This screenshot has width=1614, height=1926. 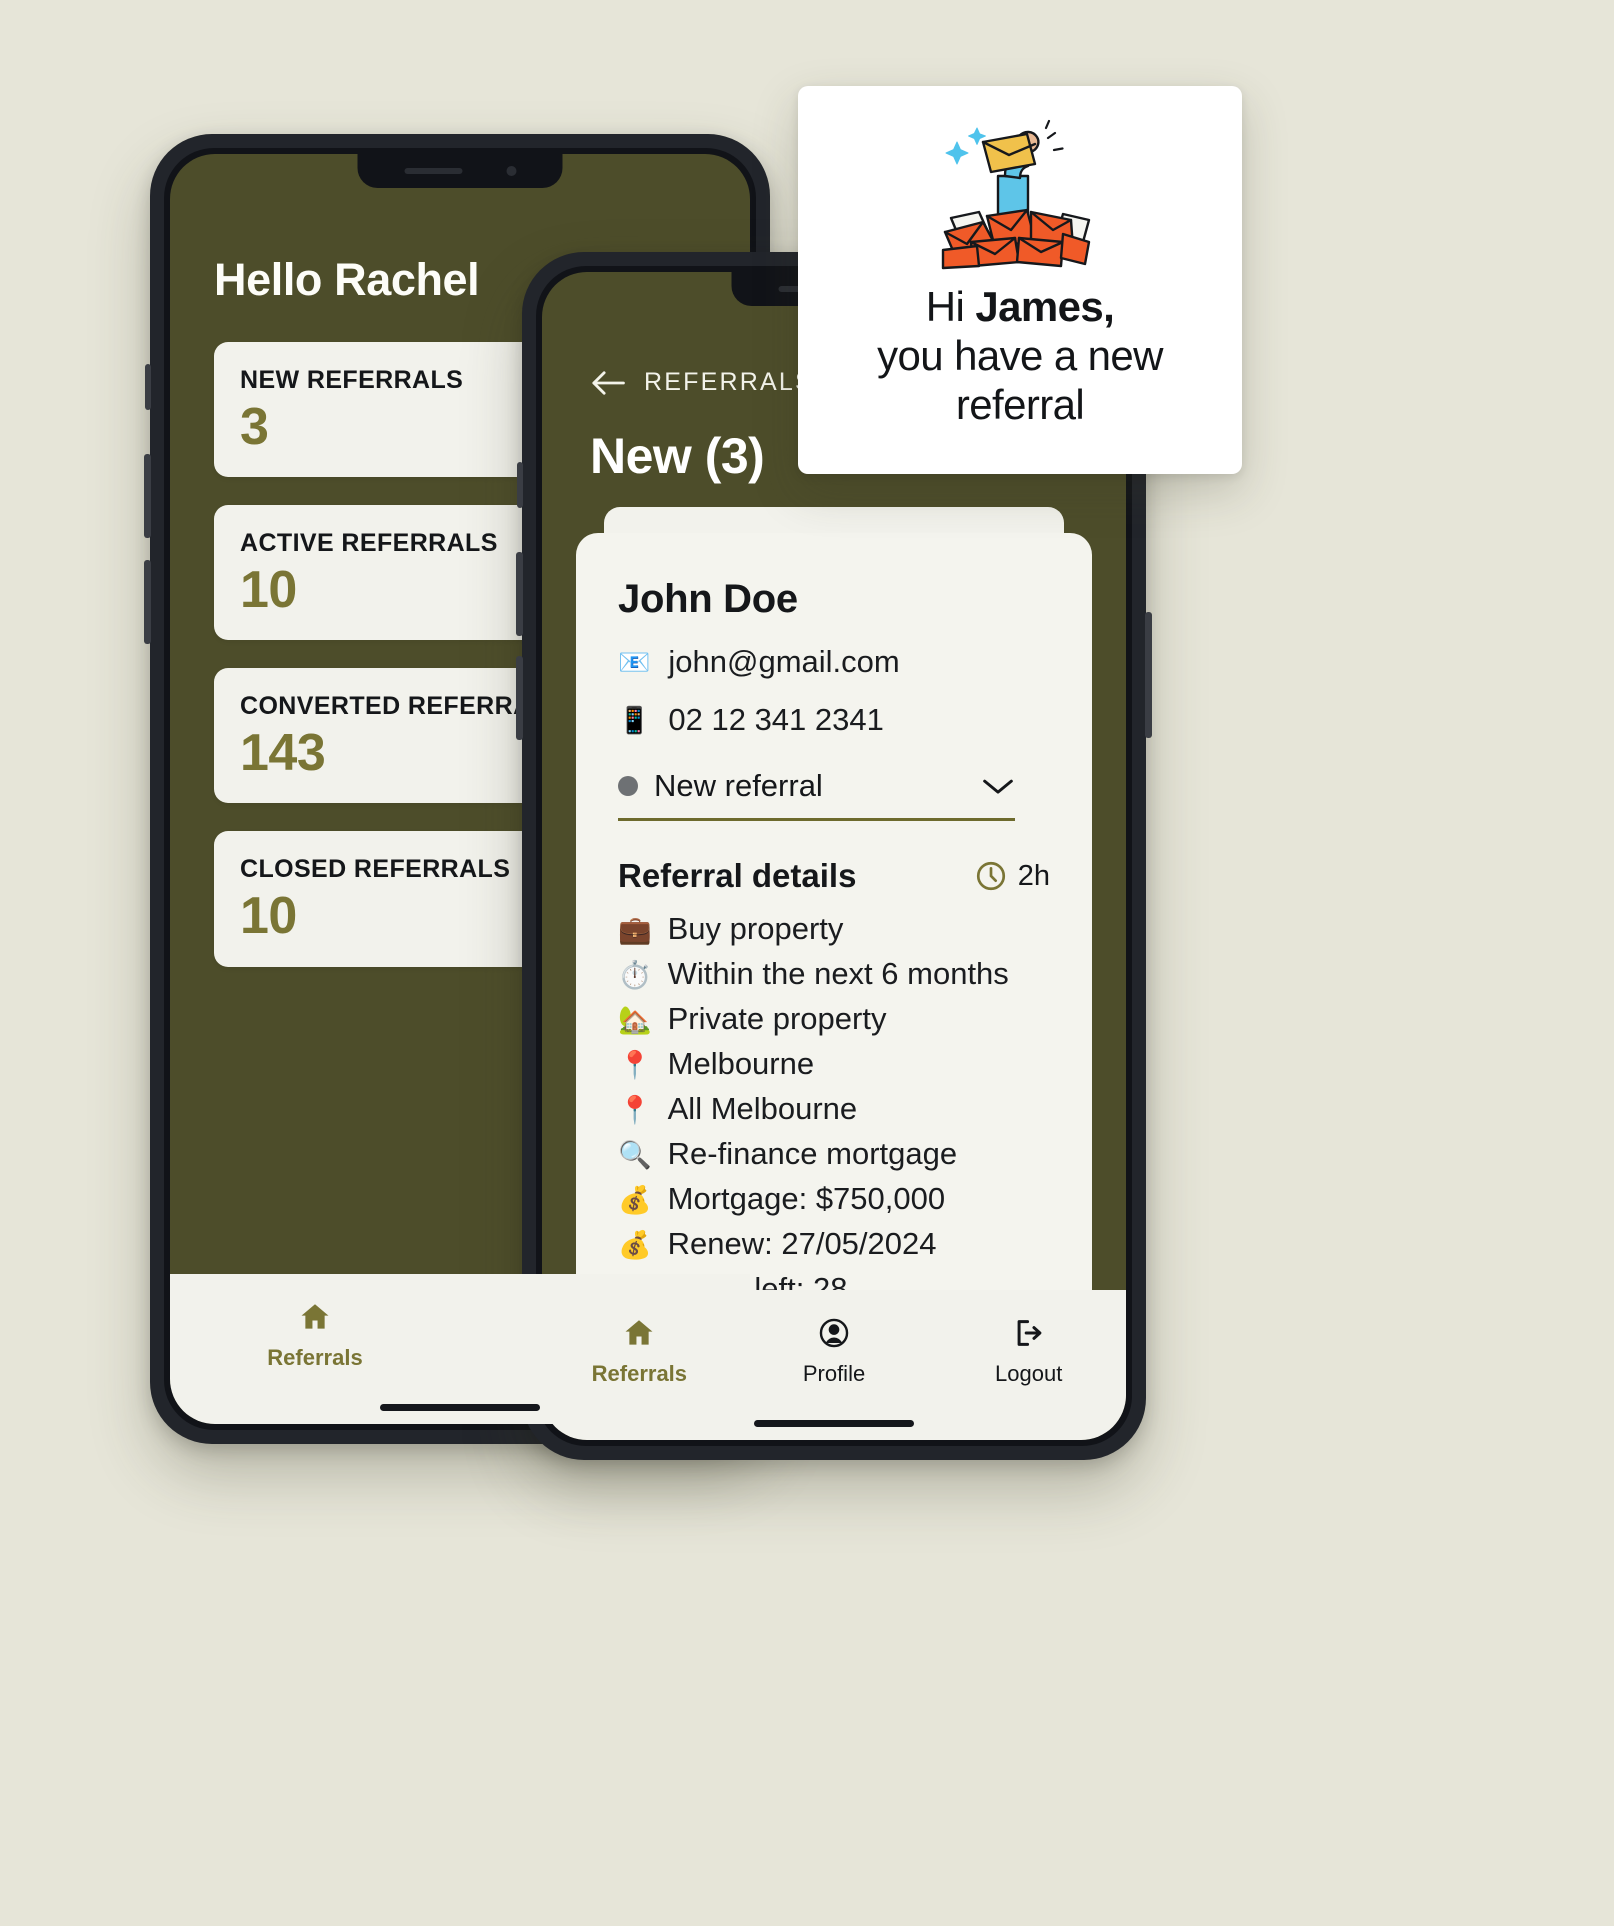 What do you see at coordinates (834, 1333) in the screenshot?
I see `account-circle-icon` at bounding box center [834, 1333].